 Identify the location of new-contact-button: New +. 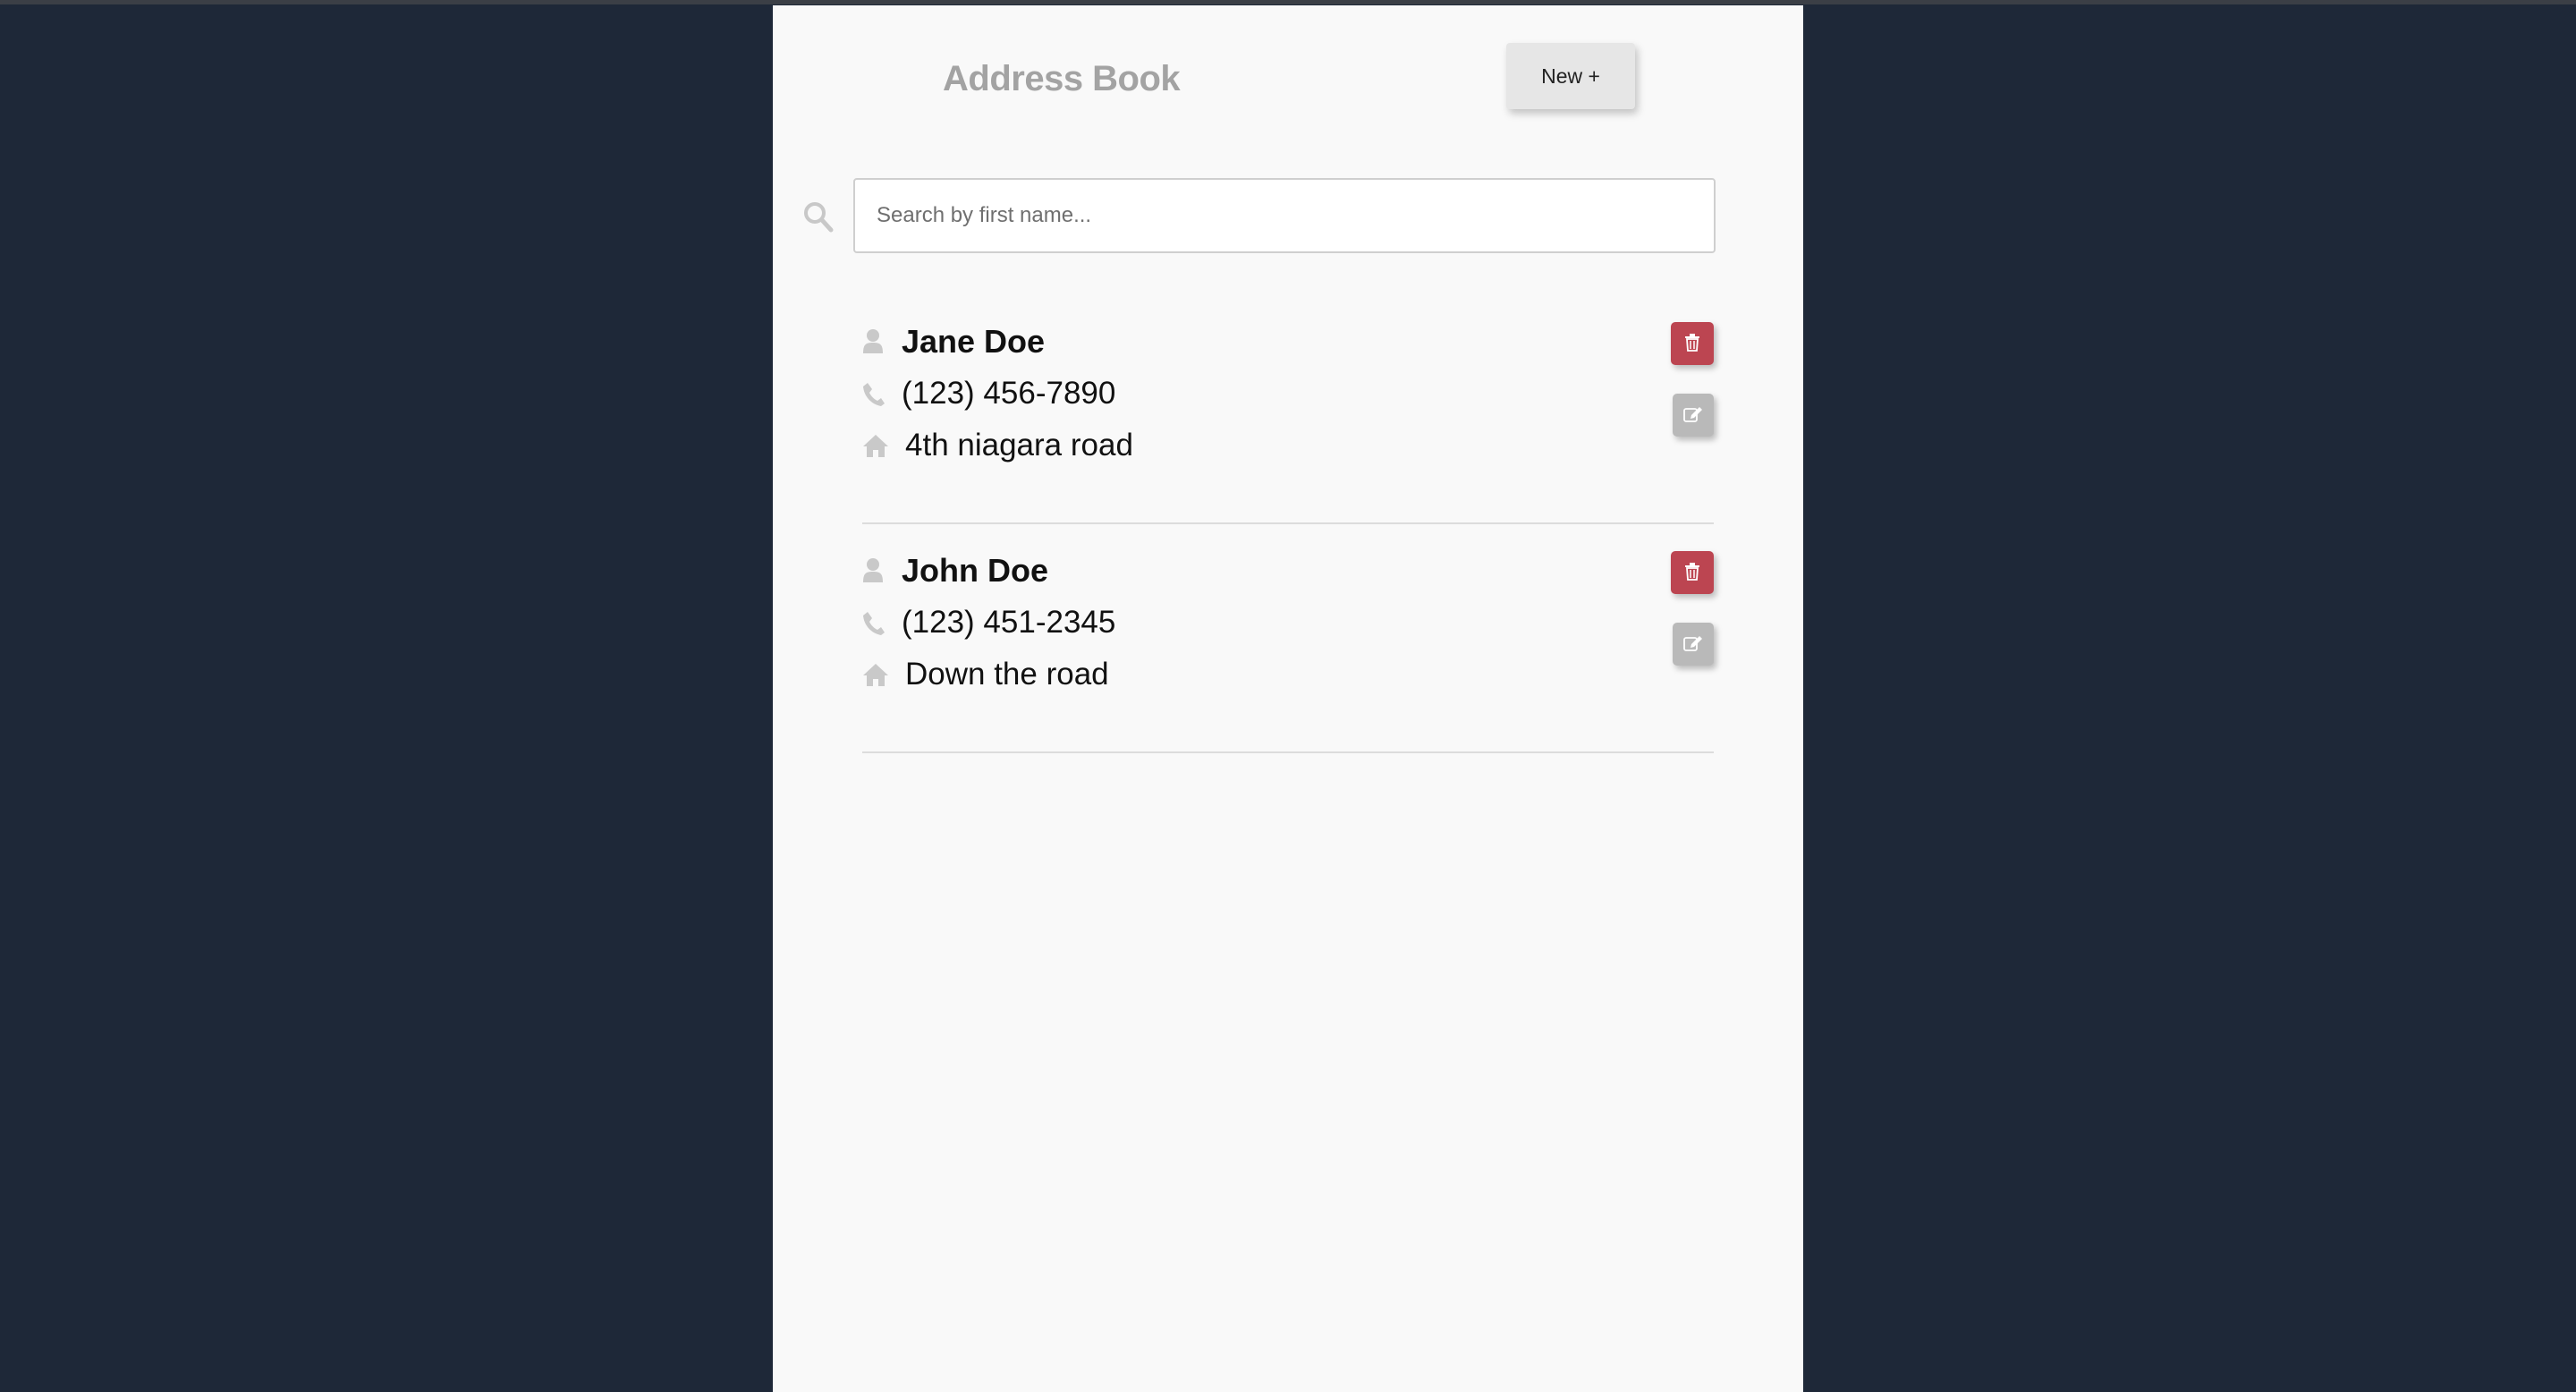
(1570, 76).